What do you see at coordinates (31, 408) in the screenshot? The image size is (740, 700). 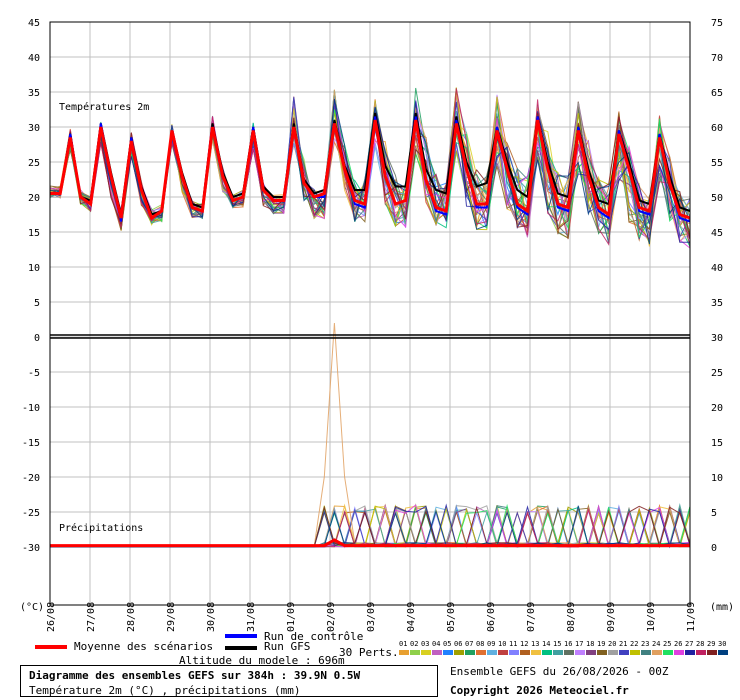 I see `left-tick-label: -10` at bounding box center [31, 408].